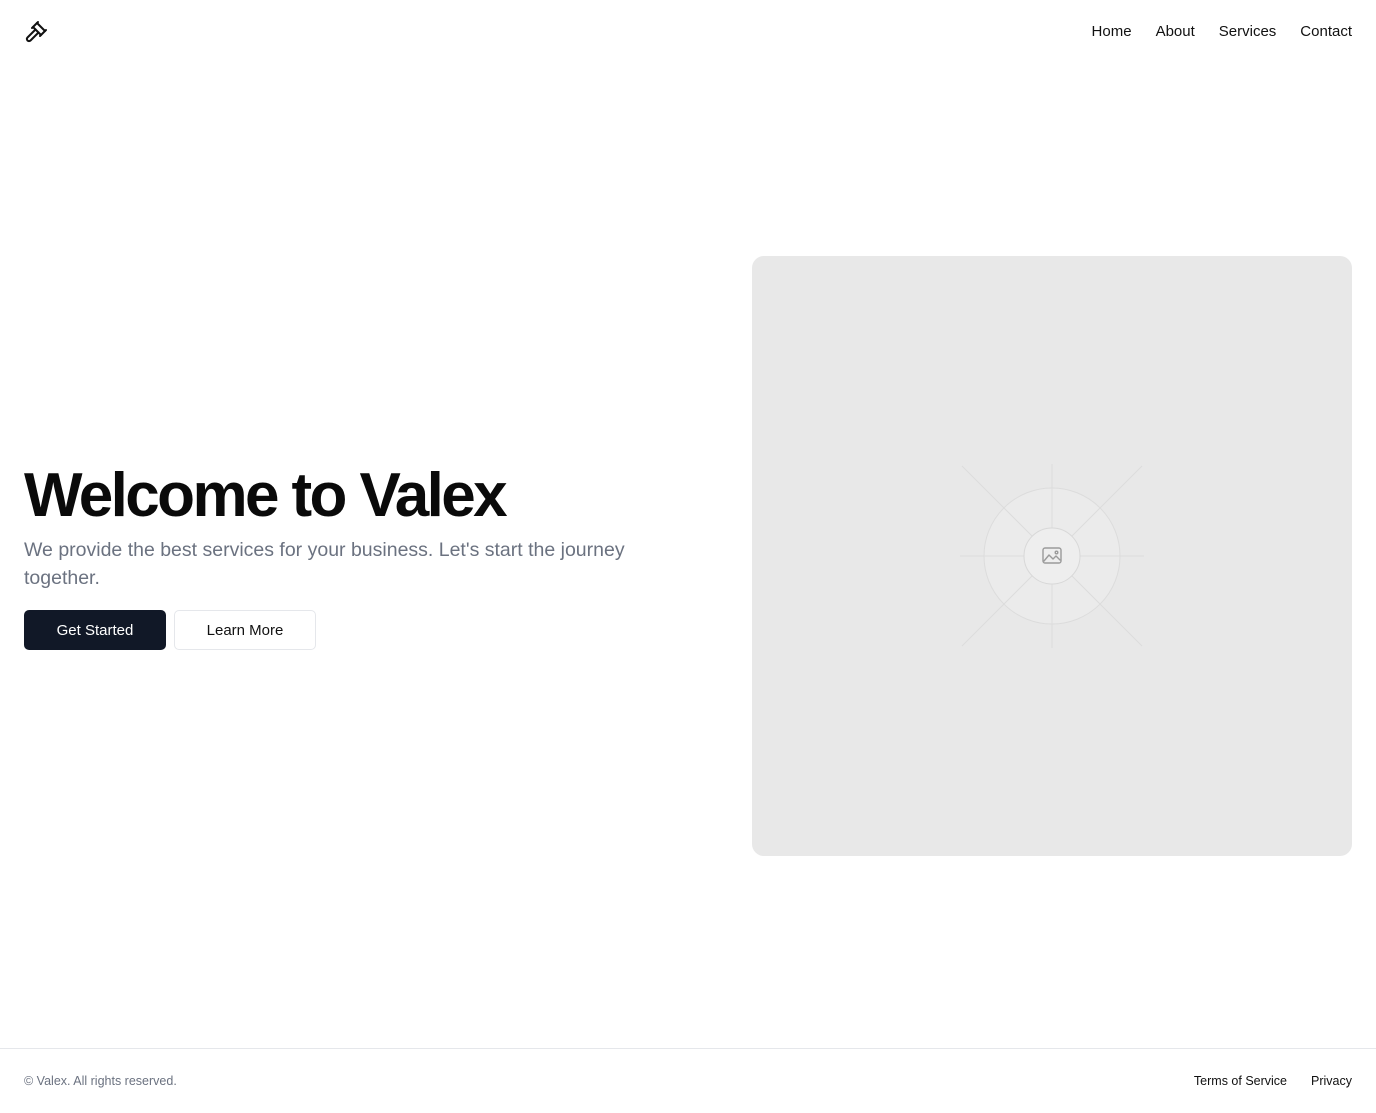 This screenshot has height=1113, width=1376. What do you see at coordinates (1175, 32) in the screenshot?
I see `nav-link-about: About` at bounding box center [1175, 32].